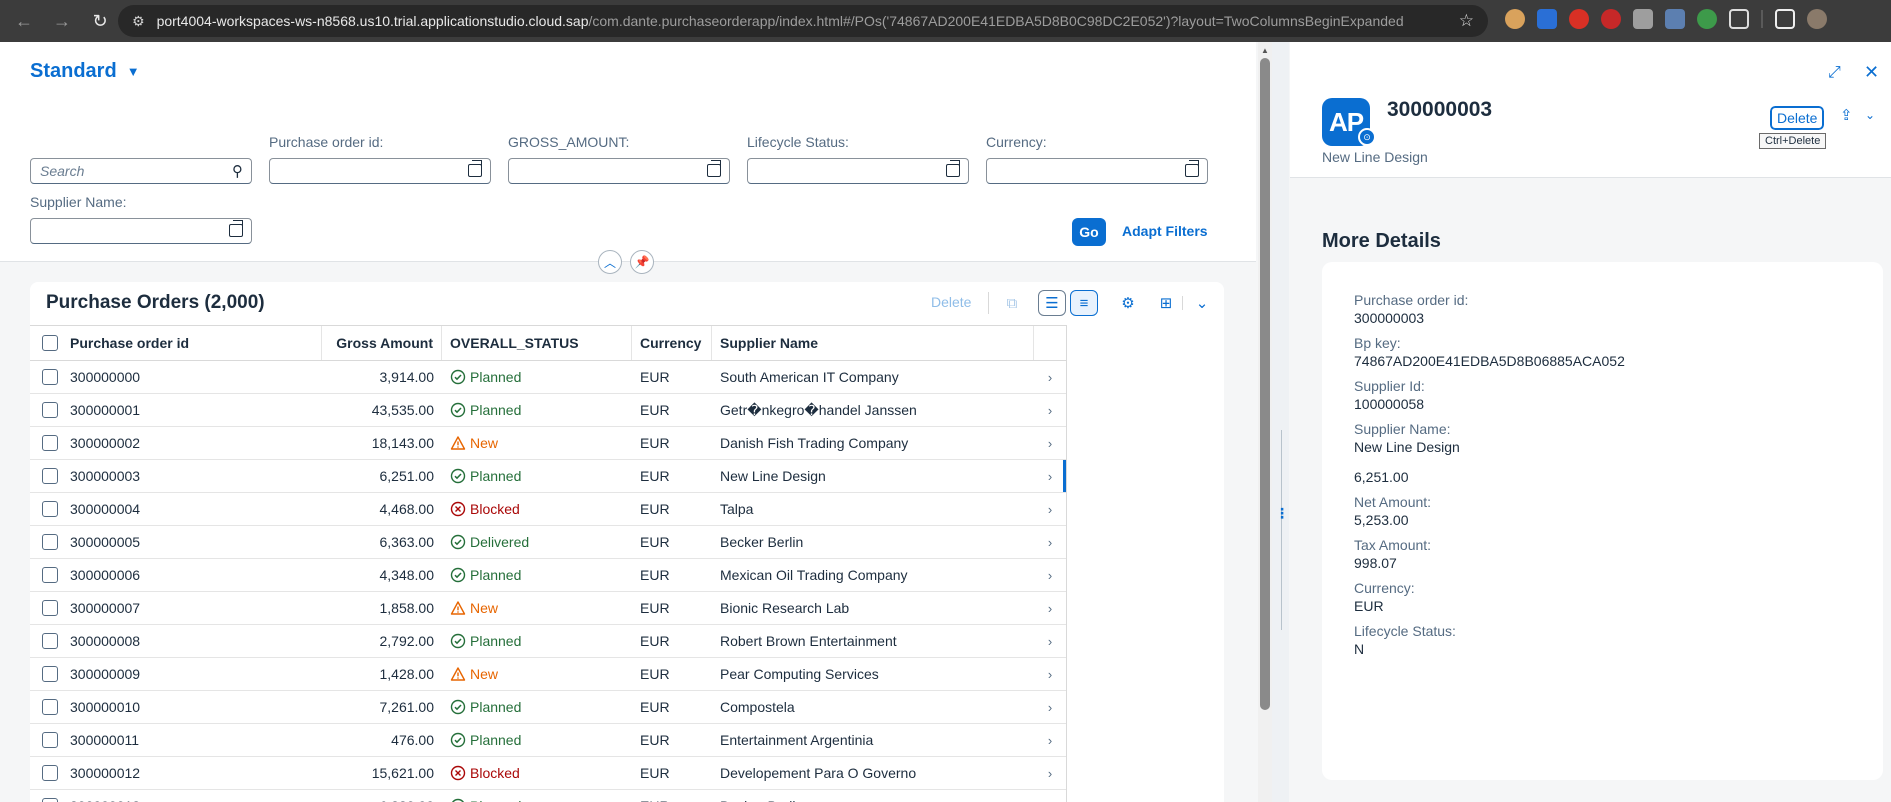  I want to click on back-icon: ←, so click(24, 21).